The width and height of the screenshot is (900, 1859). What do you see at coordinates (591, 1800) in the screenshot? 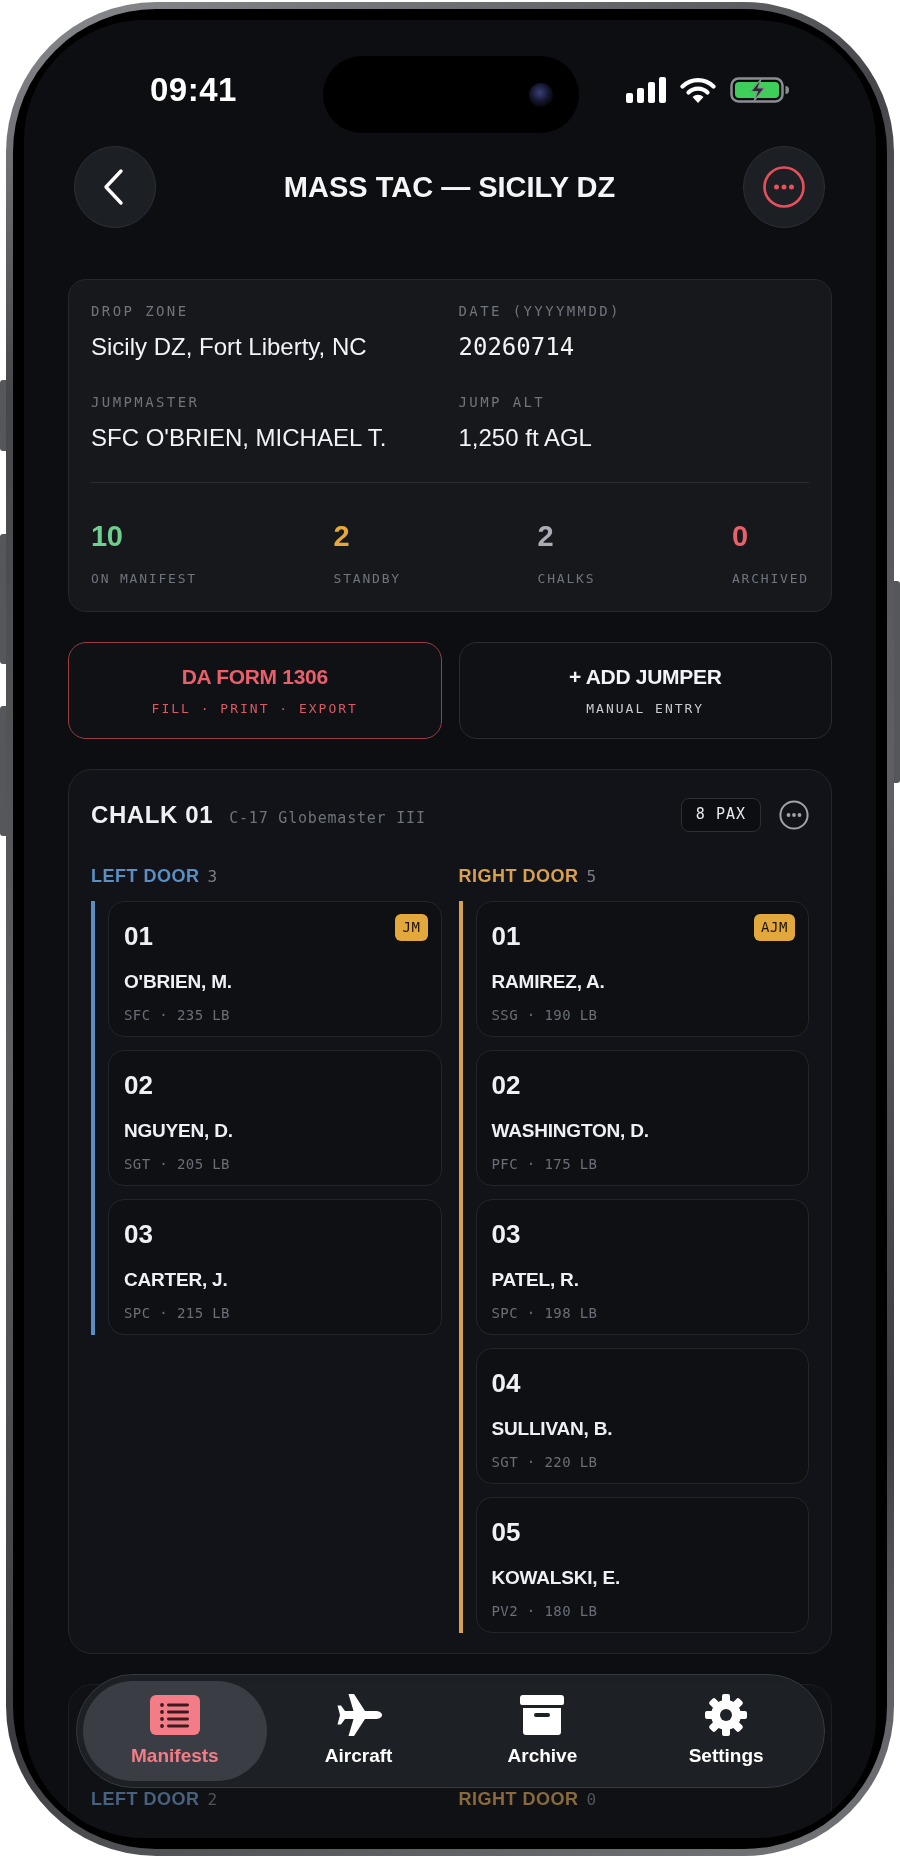
I see `door-count: 0` at bounding box center [591, 1800].